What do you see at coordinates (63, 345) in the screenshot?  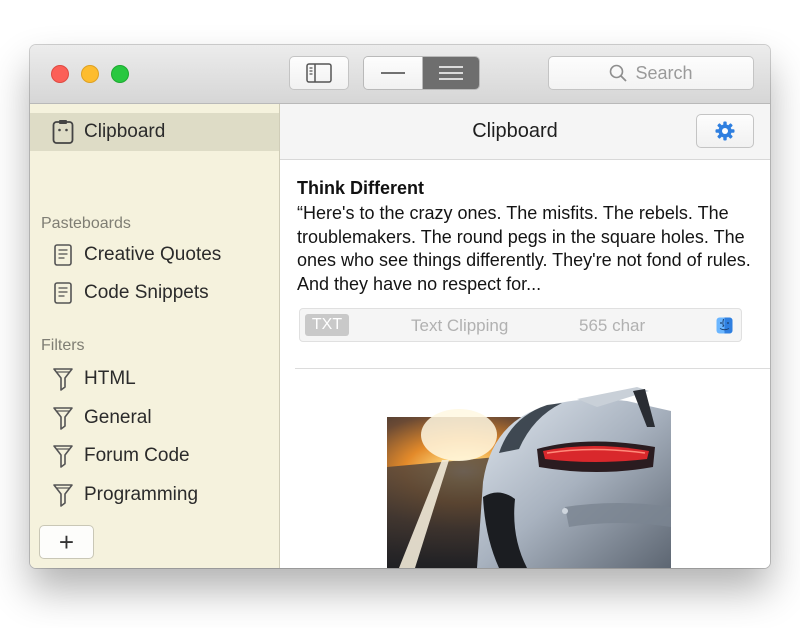 I see `filters-section-header: Filters` at bounding box center [63, 345].